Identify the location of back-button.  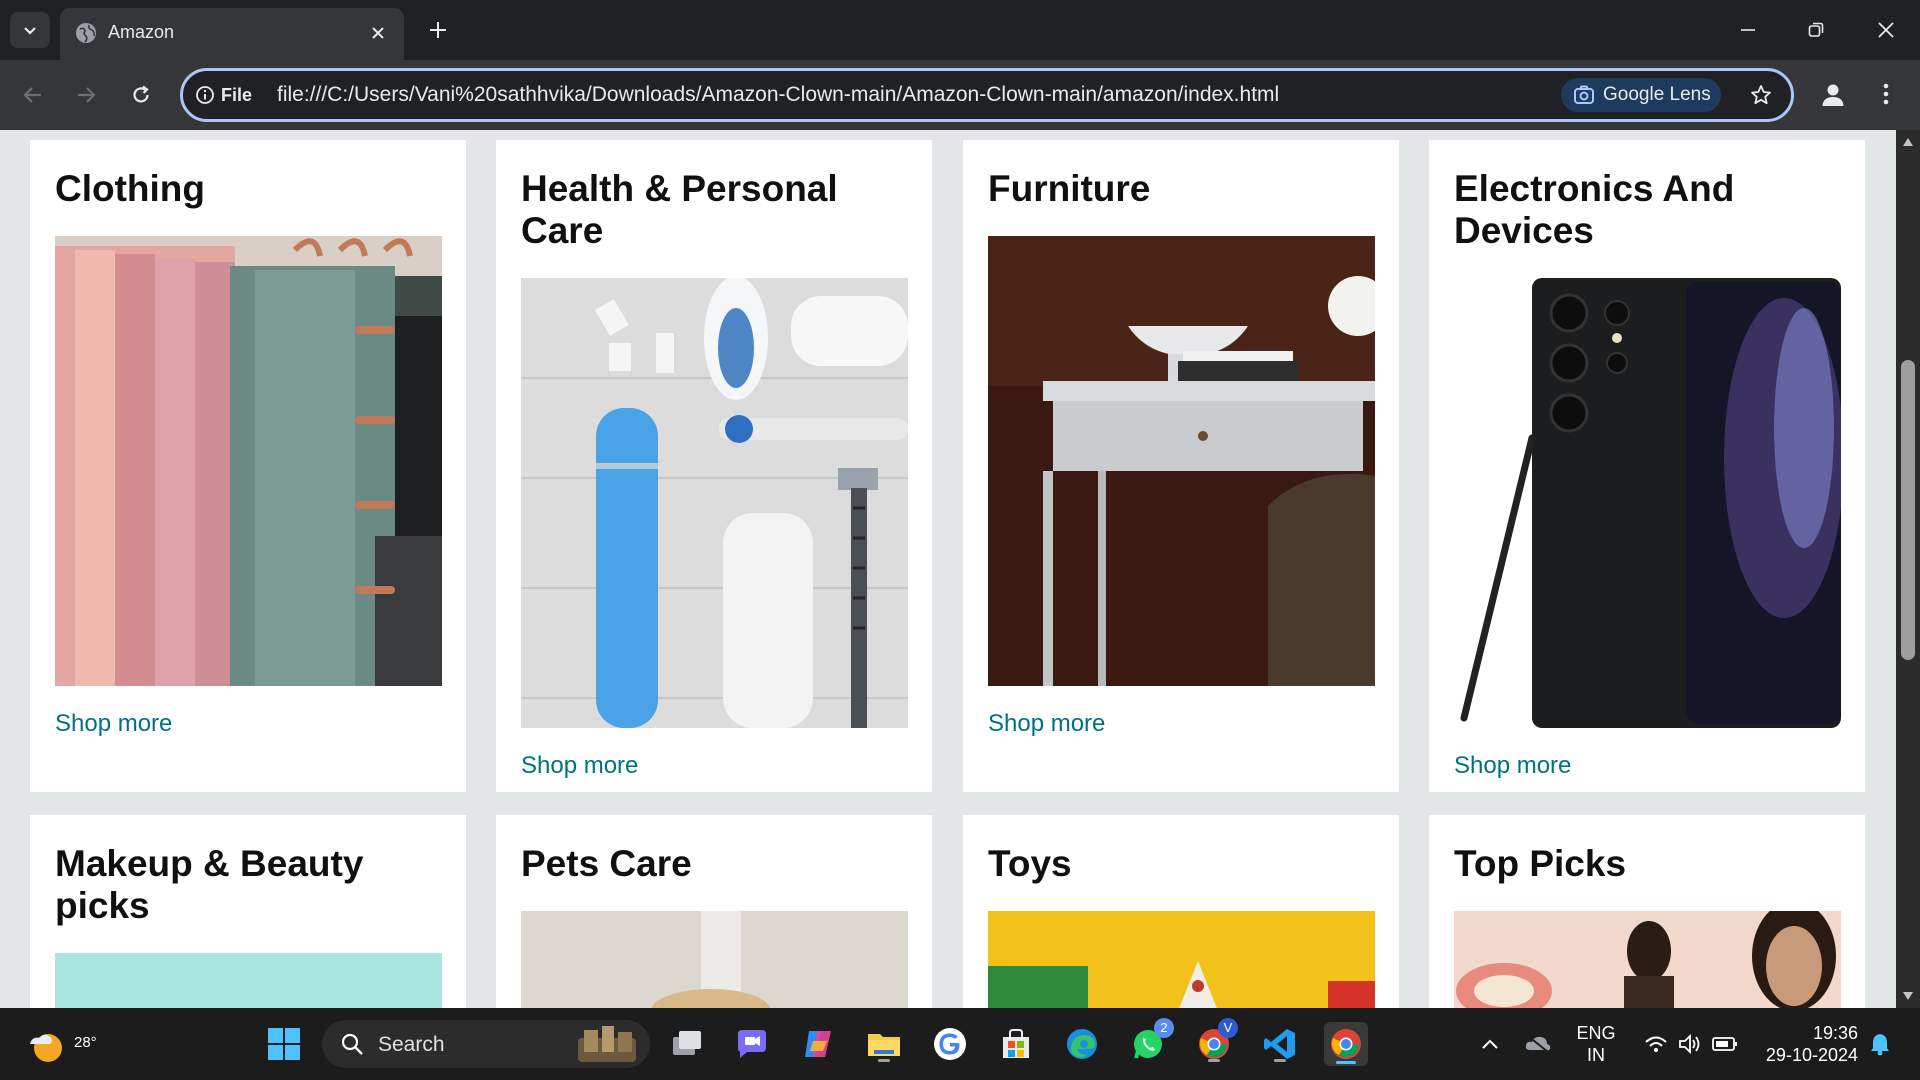
(33, 95).